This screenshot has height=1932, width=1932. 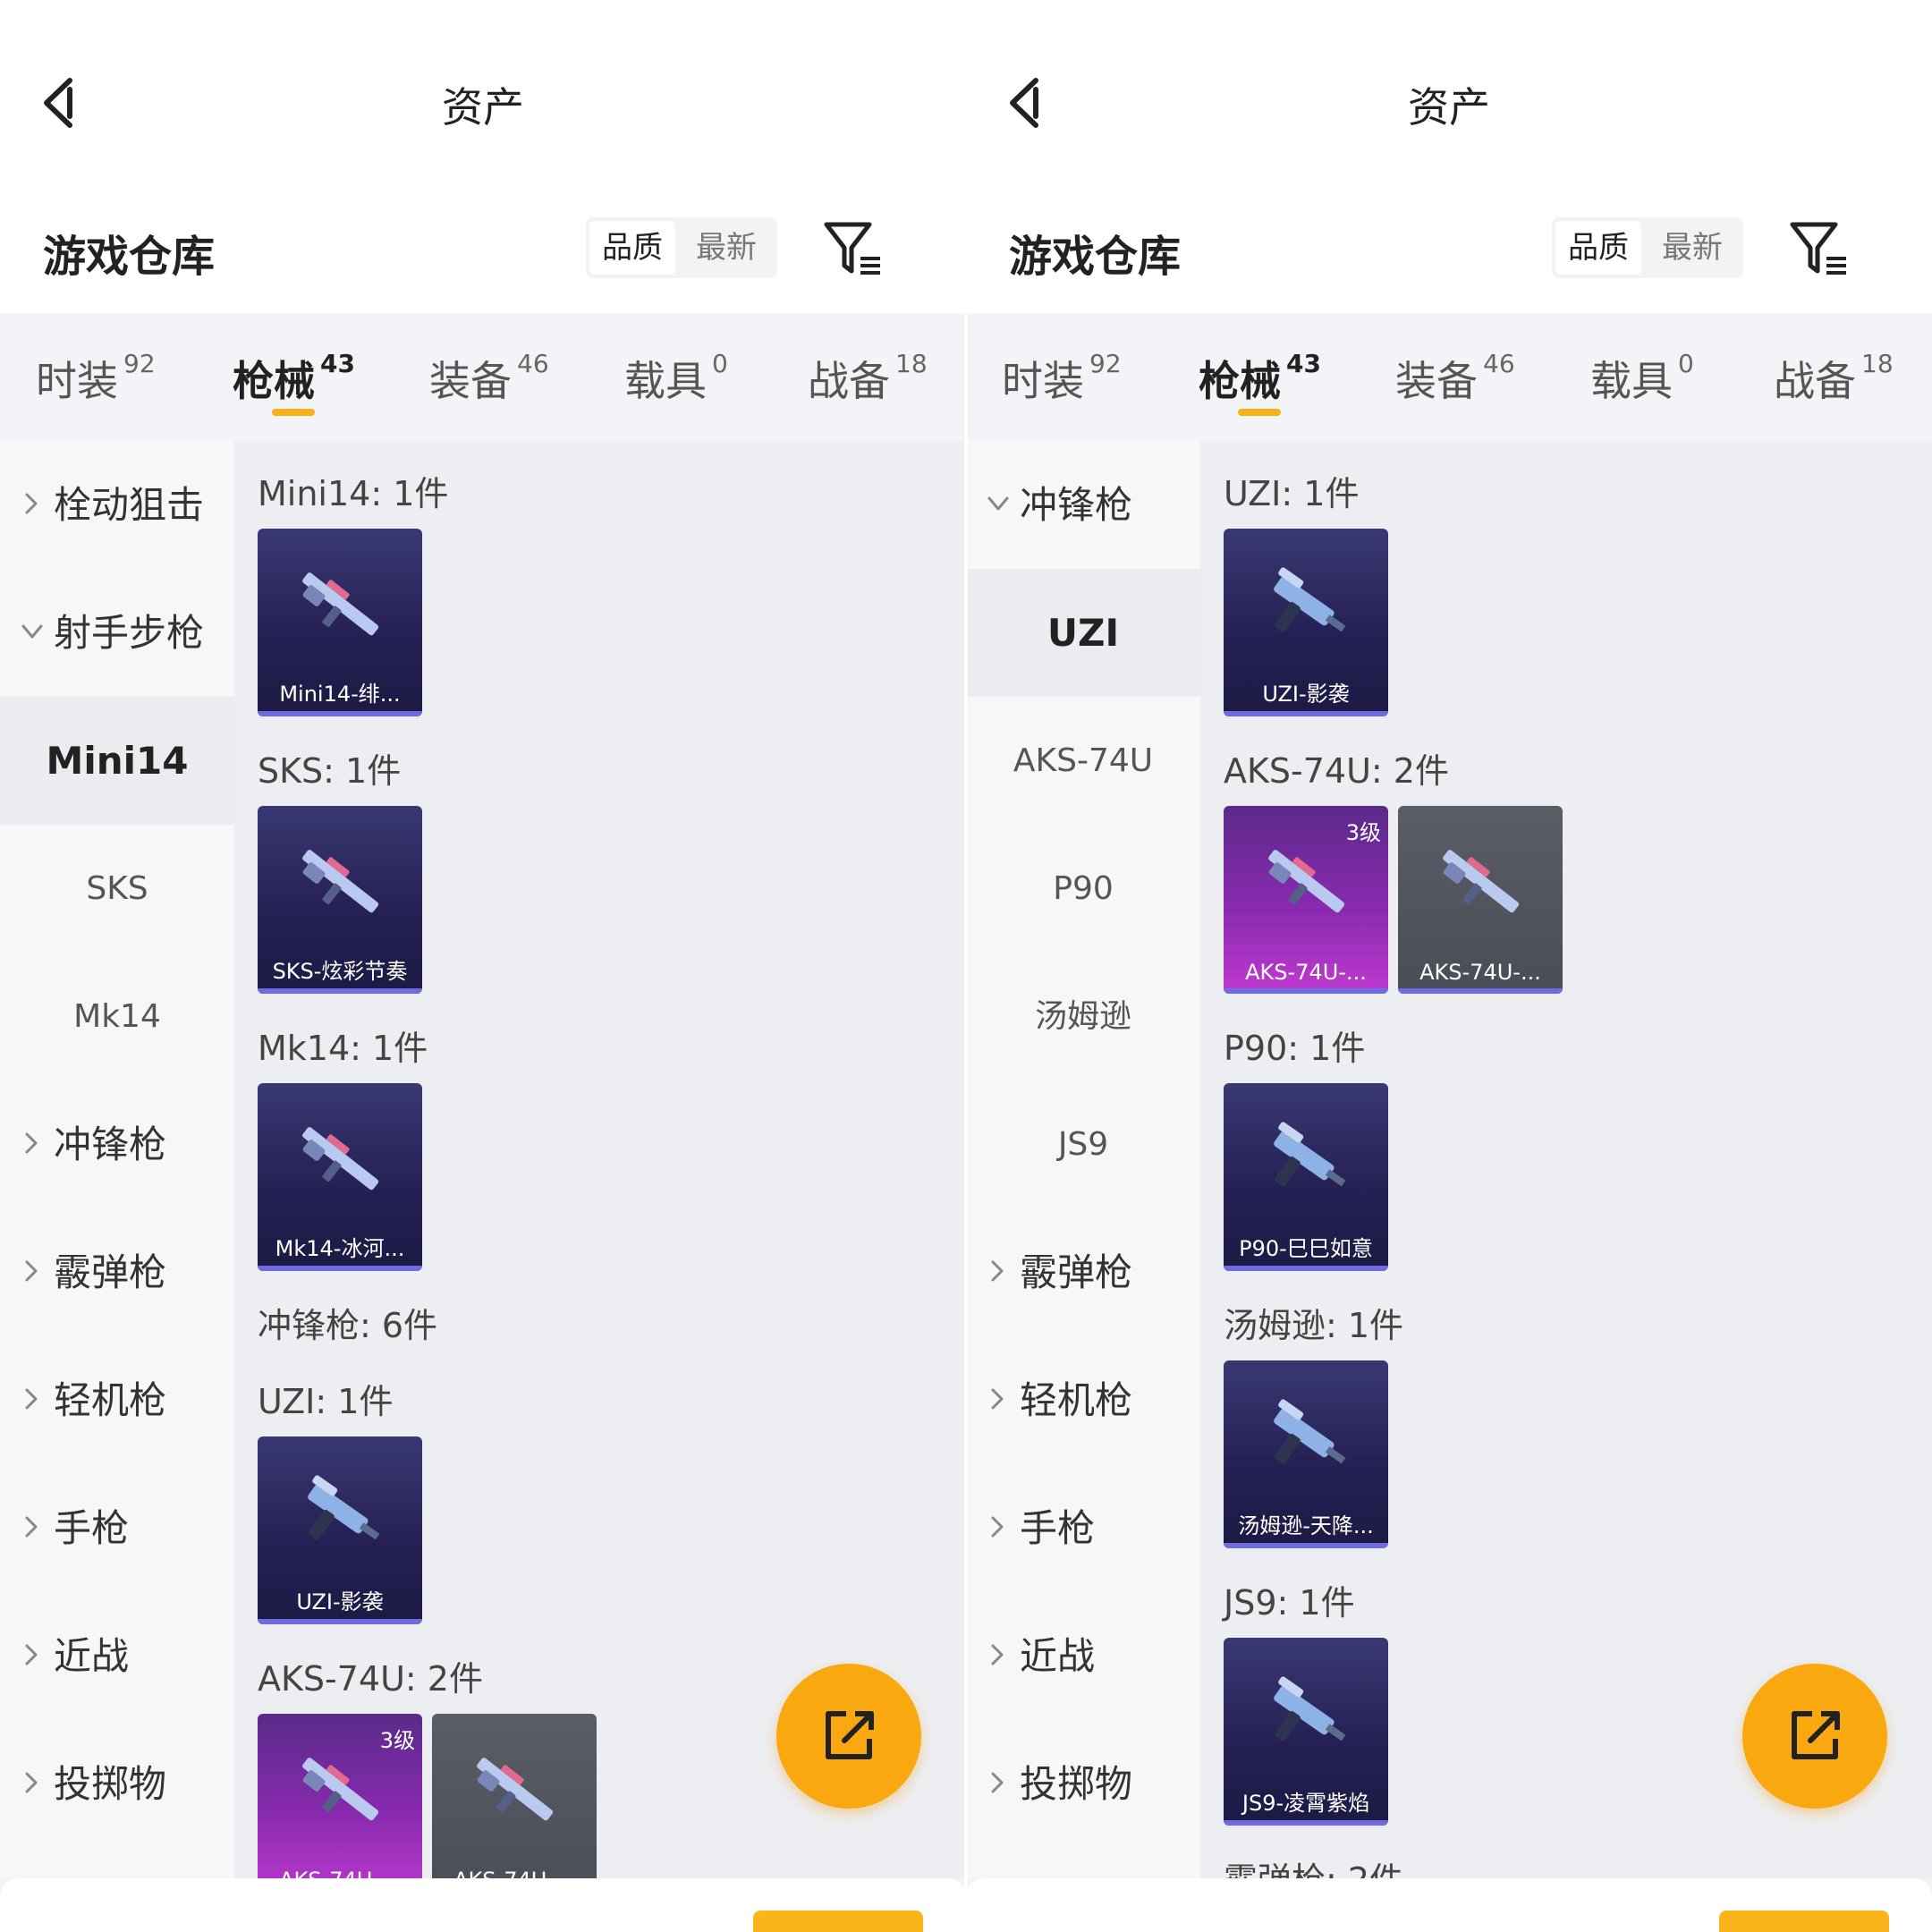 I want to click on weapon-skin-card: JS9-凌霄紫焰, so click(x=1306, y=1732).